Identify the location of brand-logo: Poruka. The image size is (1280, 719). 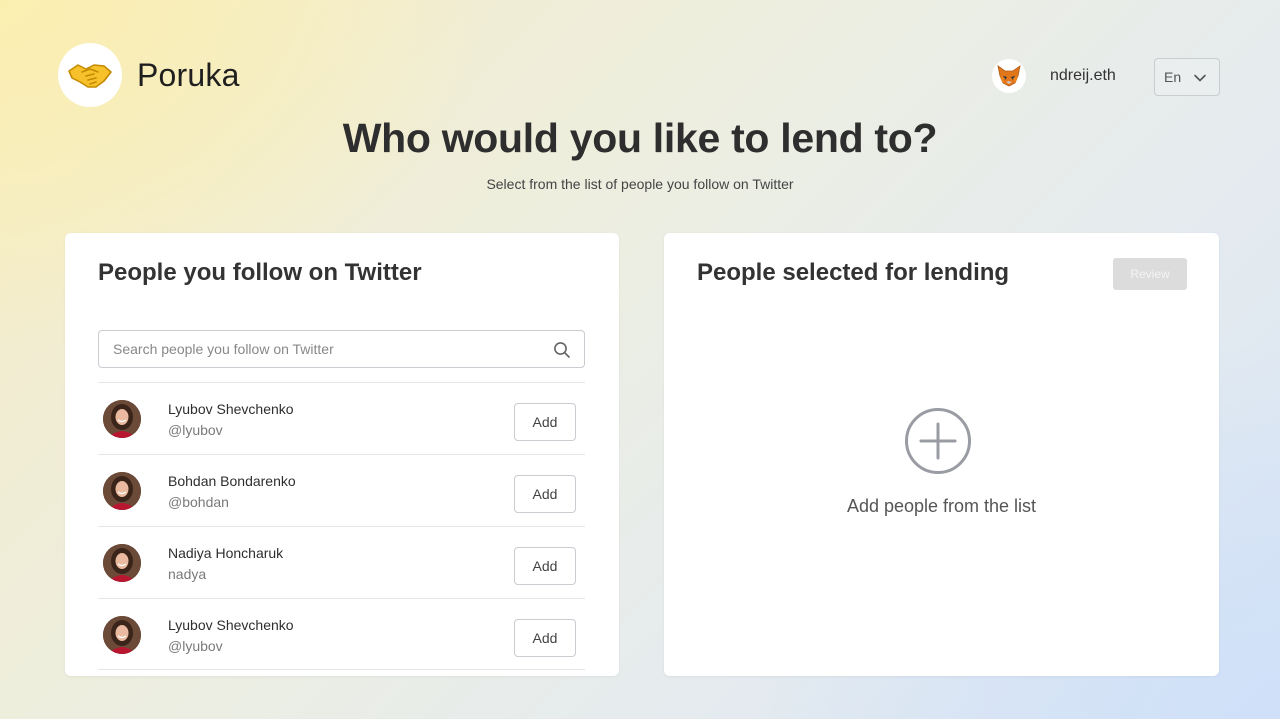
(149, 75).